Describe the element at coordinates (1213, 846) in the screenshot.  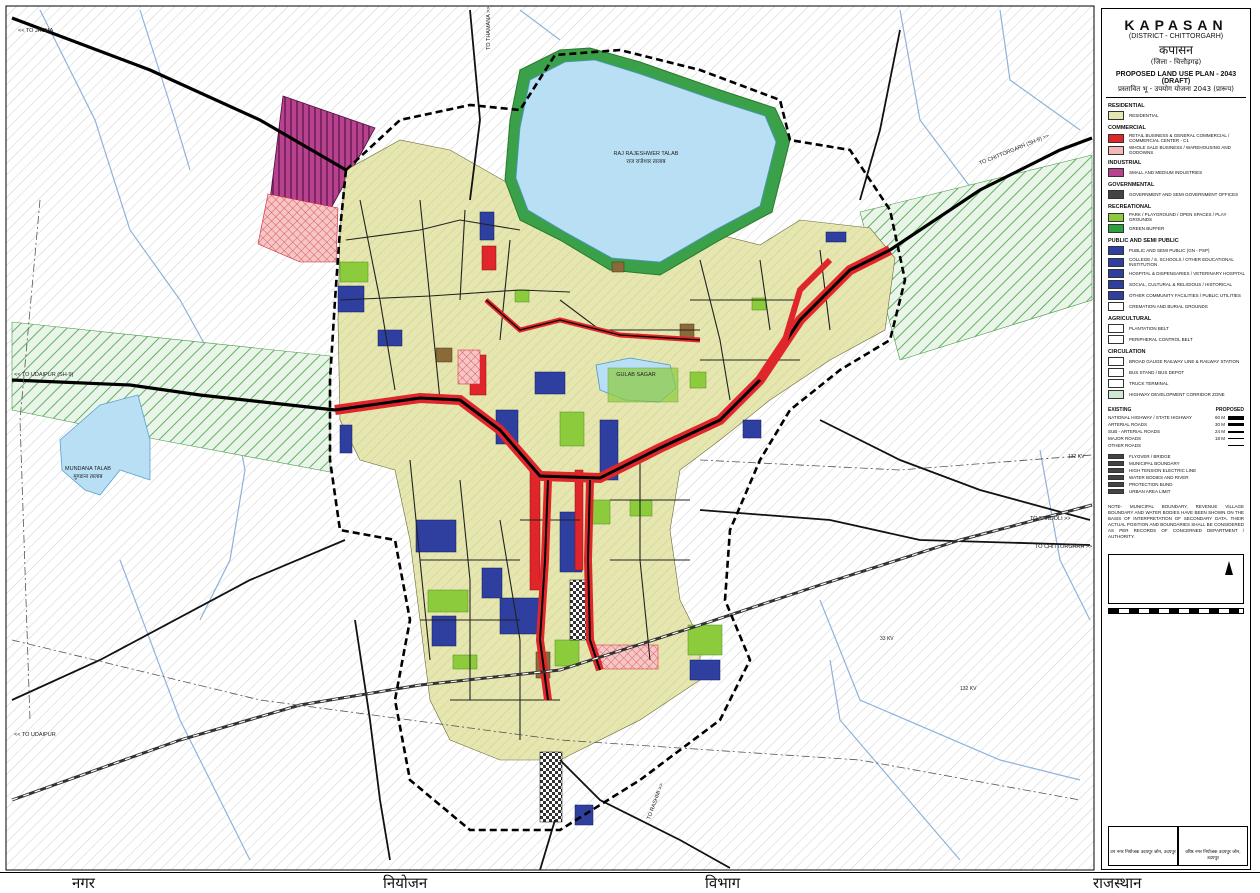
I see `signature-right: वरिष्ठ नगर नियोजक उदयपुर जोन, उदयपुर` at that location.